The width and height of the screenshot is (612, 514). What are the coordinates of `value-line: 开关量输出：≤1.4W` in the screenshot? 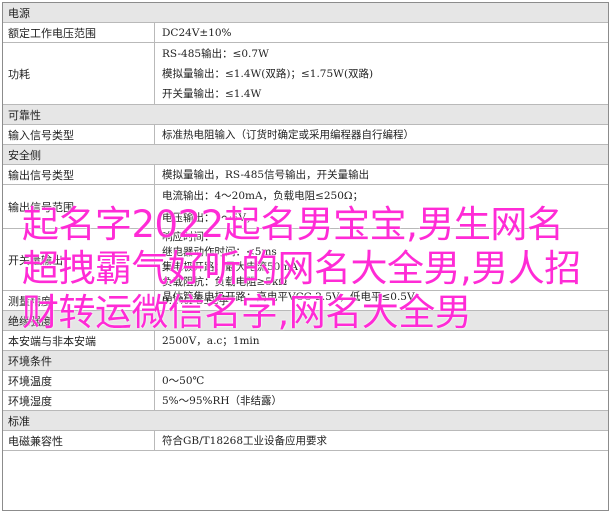 It's located at (212, 94).